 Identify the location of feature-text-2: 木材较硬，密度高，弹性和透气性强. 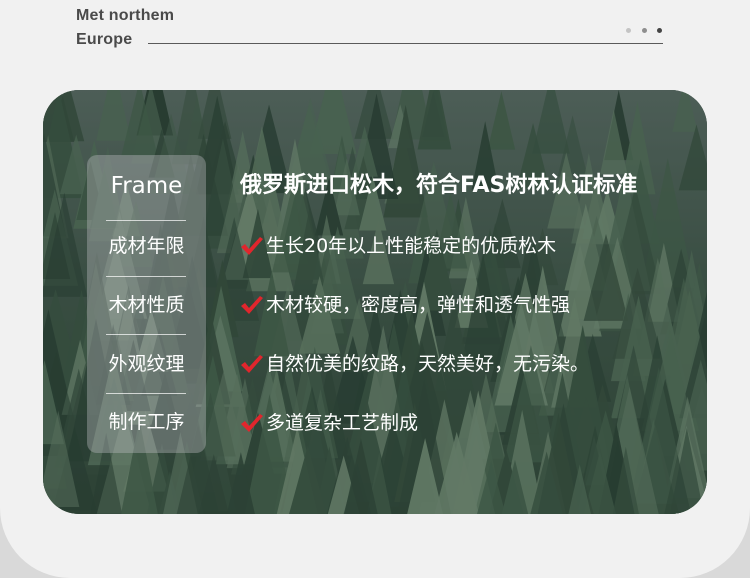
(418, 305).